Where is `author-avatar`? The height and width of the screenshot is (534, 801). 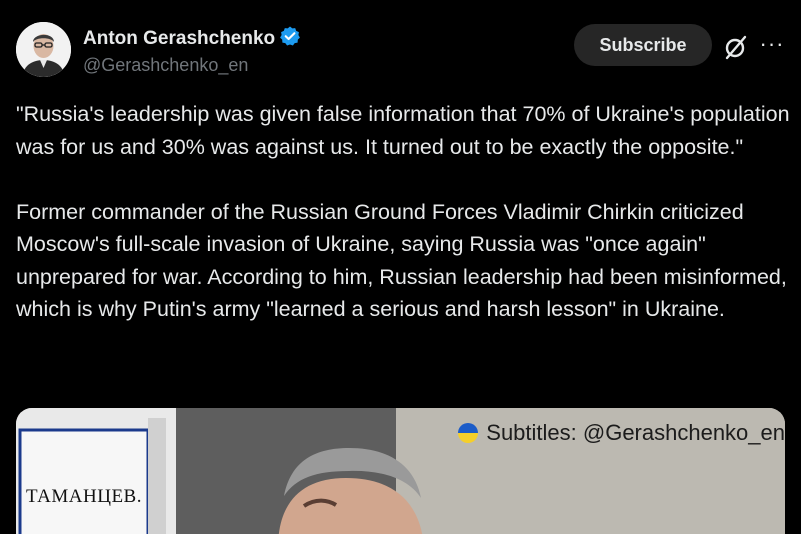
author-avatar is located at coordinates (43, 49).